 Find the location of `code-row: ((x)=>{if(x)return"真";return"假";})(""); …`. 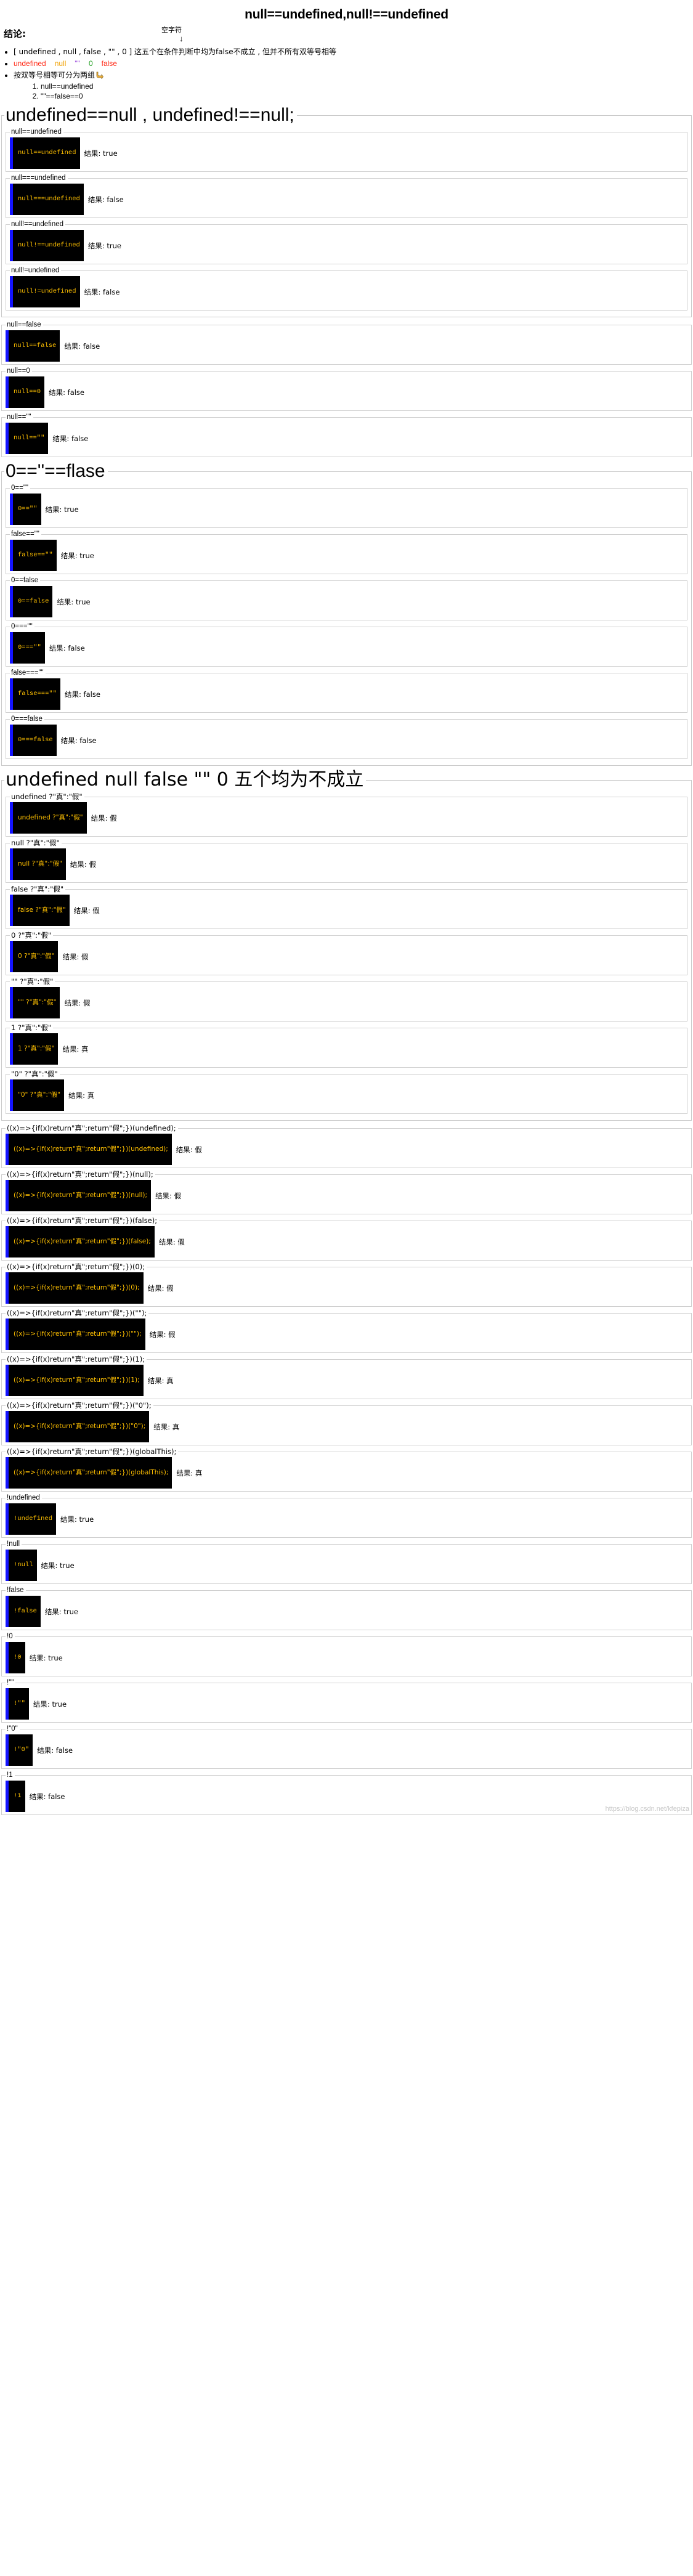

code-row: ((x)=>{if(x)return"真";return"假";})(""); … is located at coordinates (346, 1334).